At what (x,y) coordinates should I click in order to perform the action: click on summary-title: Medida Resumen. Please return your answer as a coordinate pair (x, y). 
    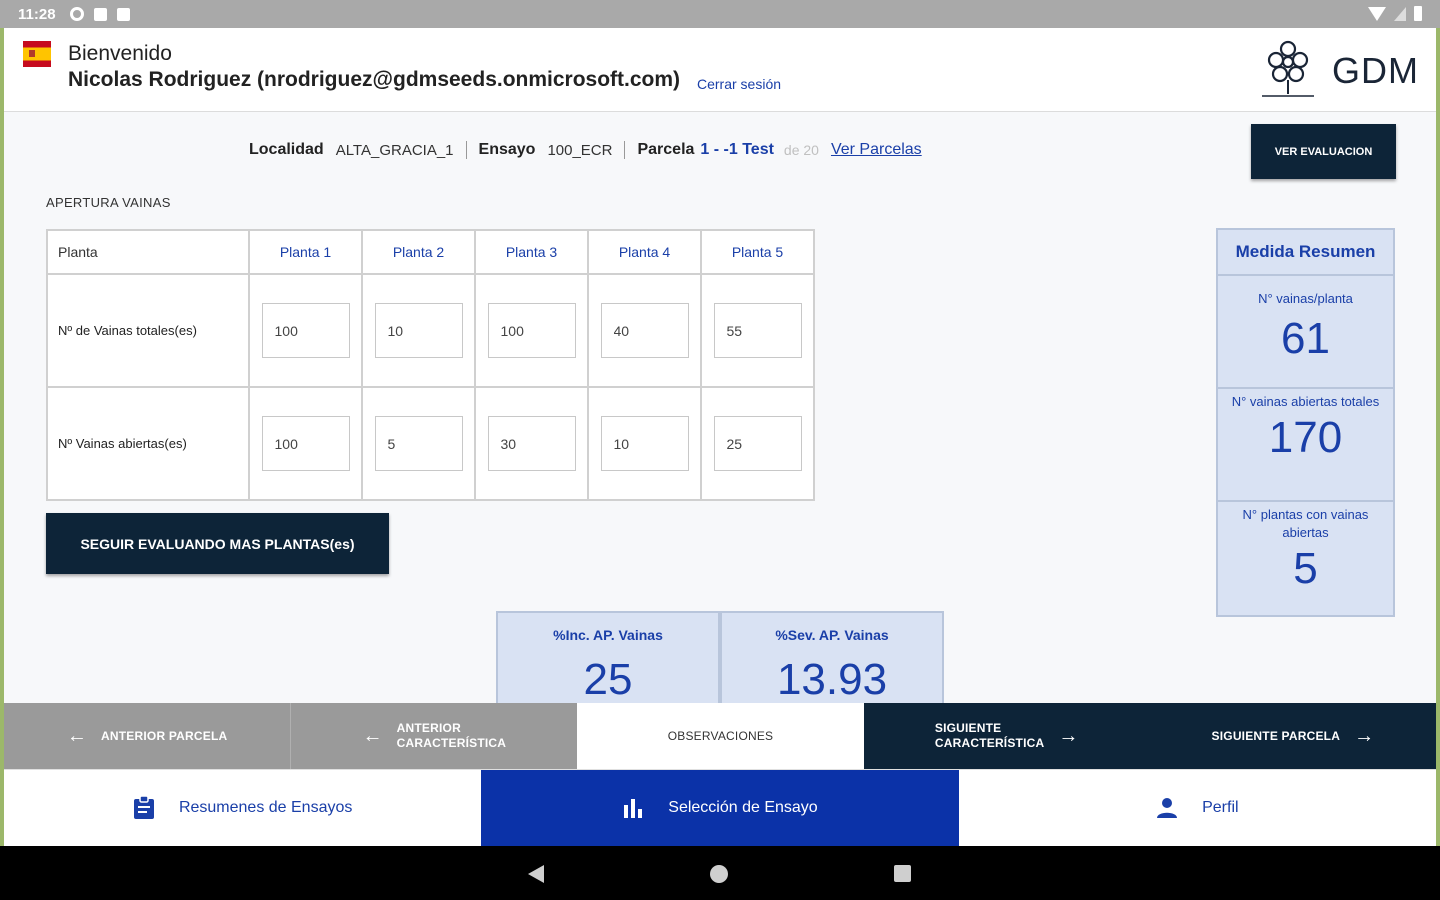
    Looking at the image, I should click on (1305, 253).